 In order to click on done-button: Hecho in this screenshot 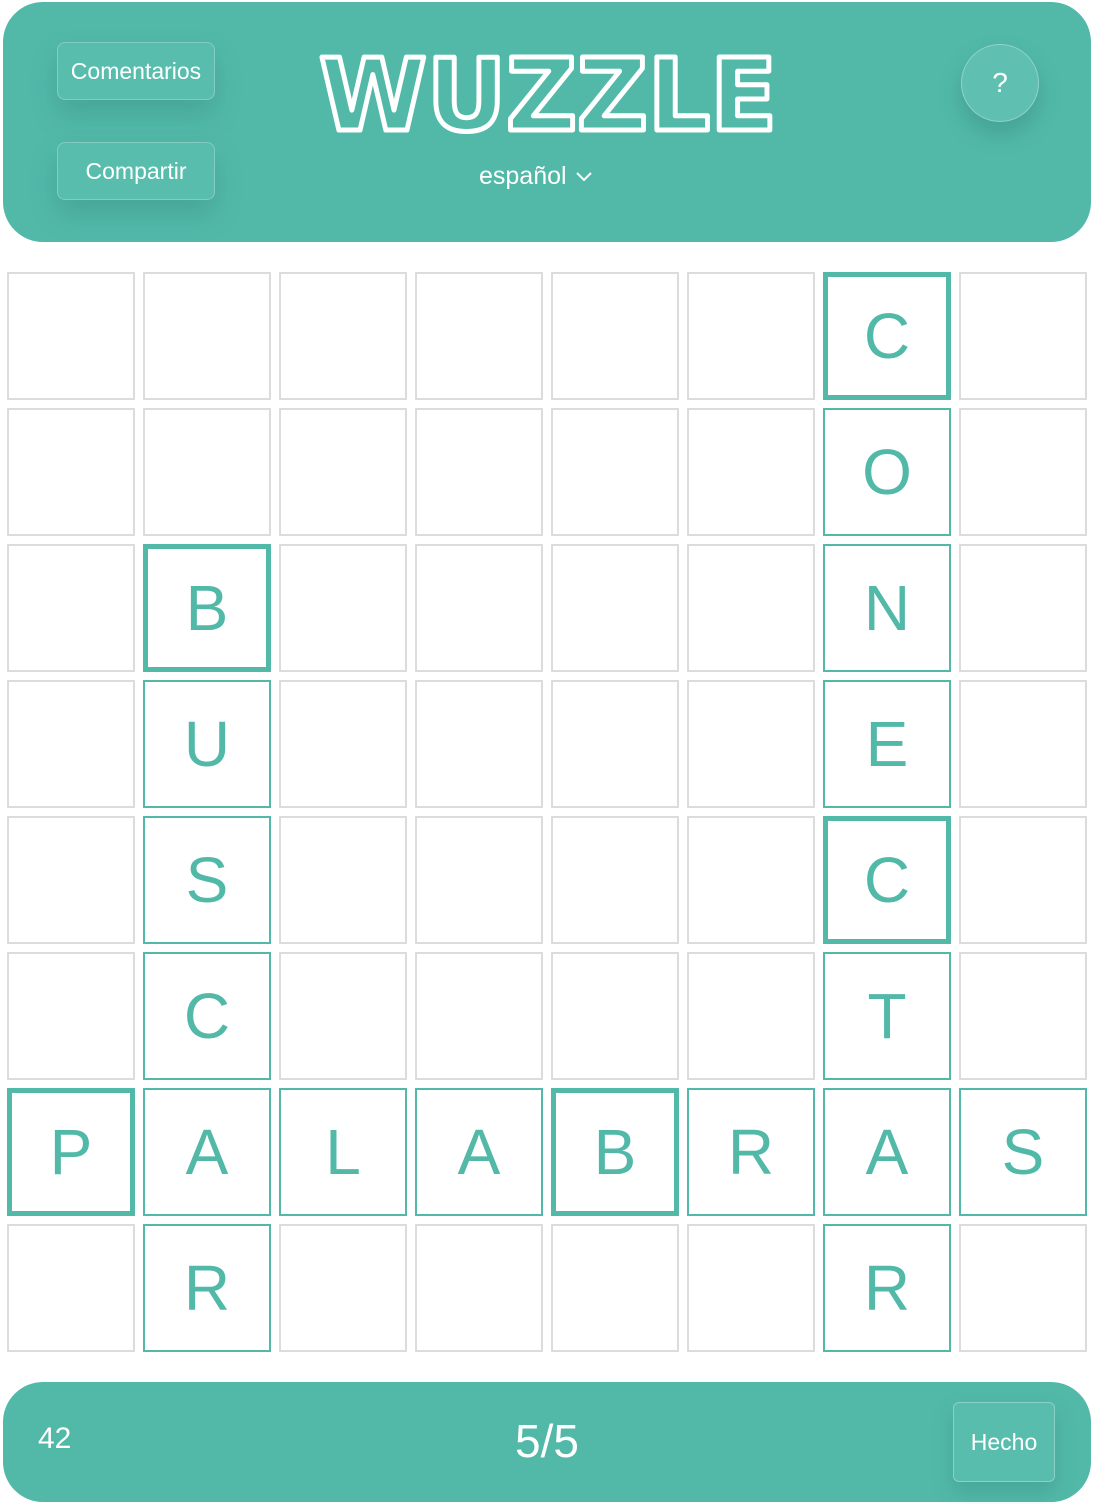, I will do `click(1004, 1442)`.